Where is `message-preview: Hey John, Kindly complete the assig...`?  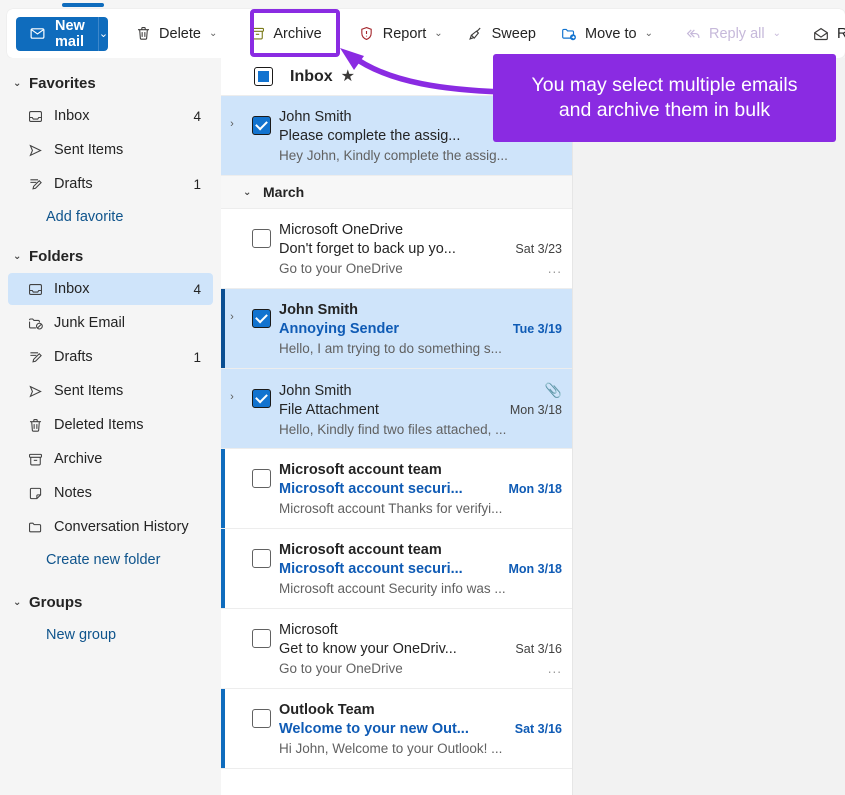 message-preview: Hey John, Kindly complete the assig... is located at coordinates (393, 155).